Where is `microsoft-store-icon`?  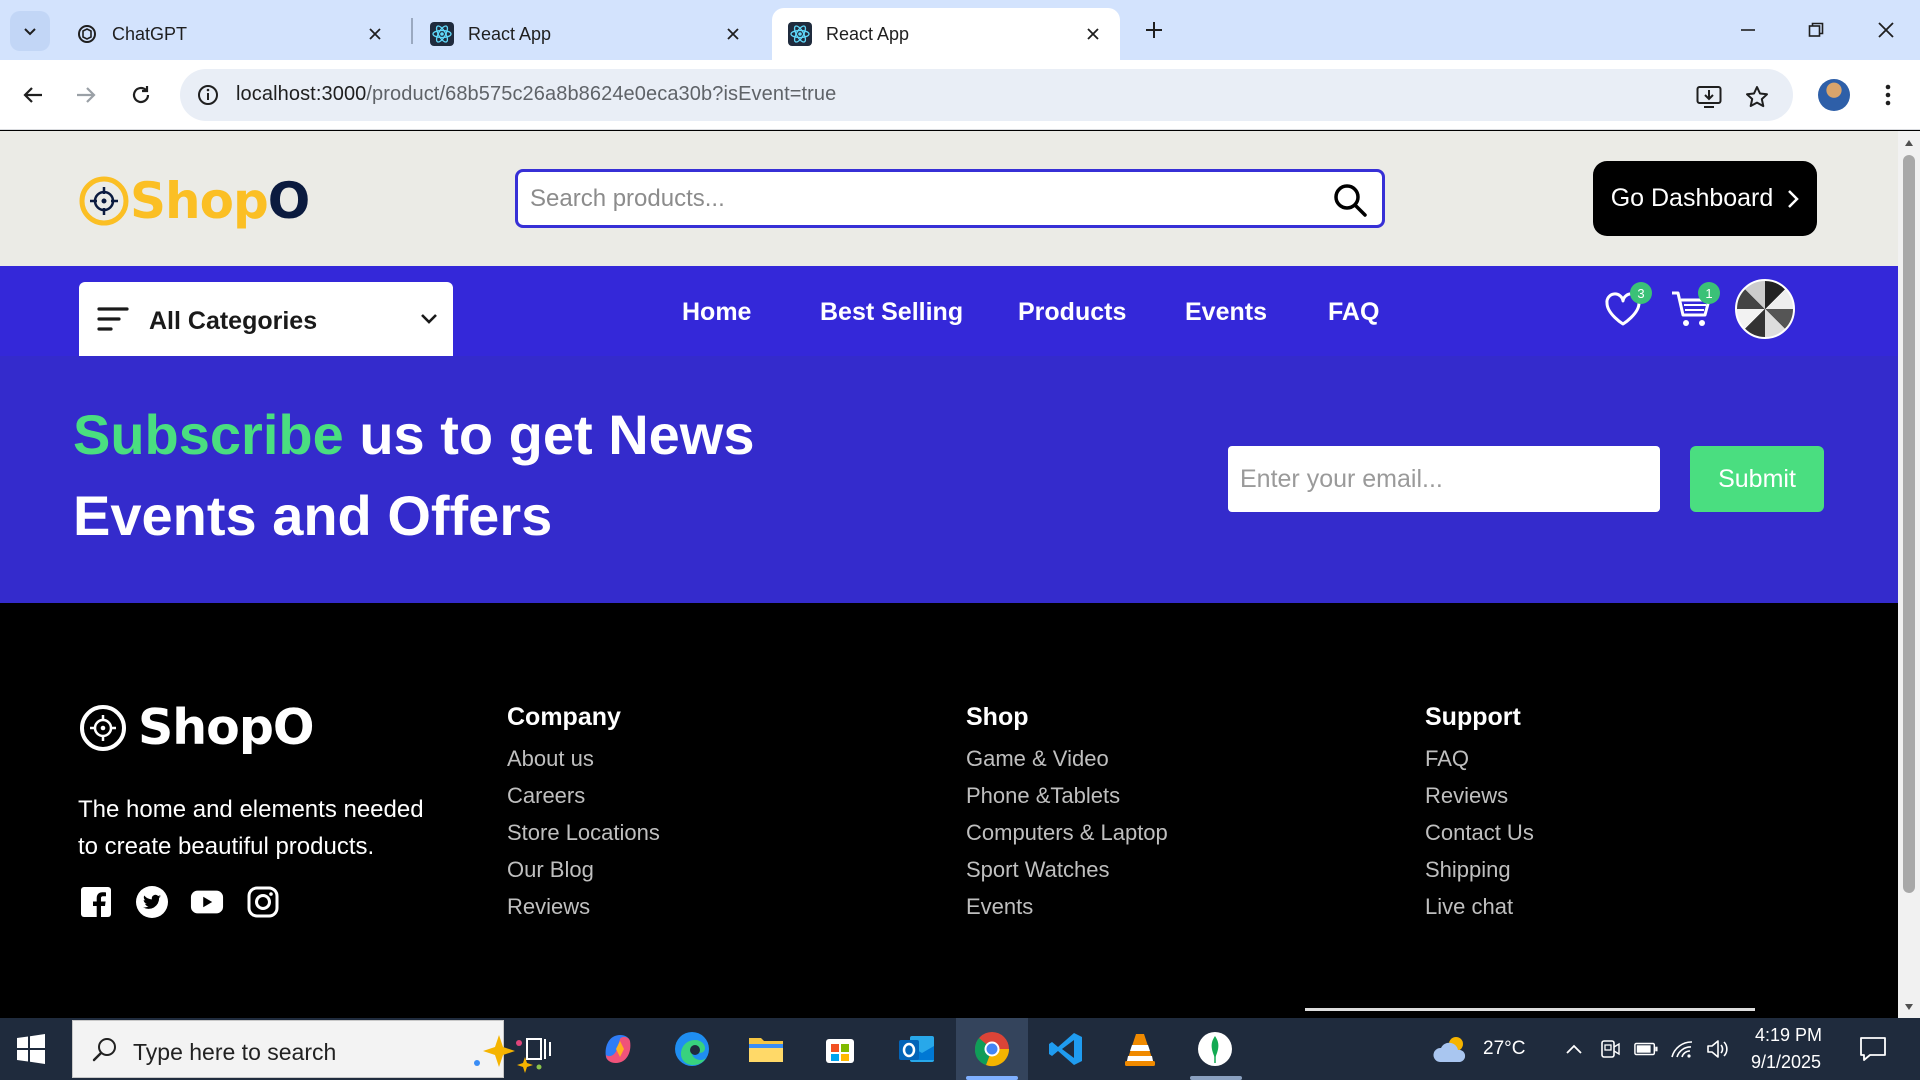
microsoft-store-icon is located at coordinates (840, 1049).